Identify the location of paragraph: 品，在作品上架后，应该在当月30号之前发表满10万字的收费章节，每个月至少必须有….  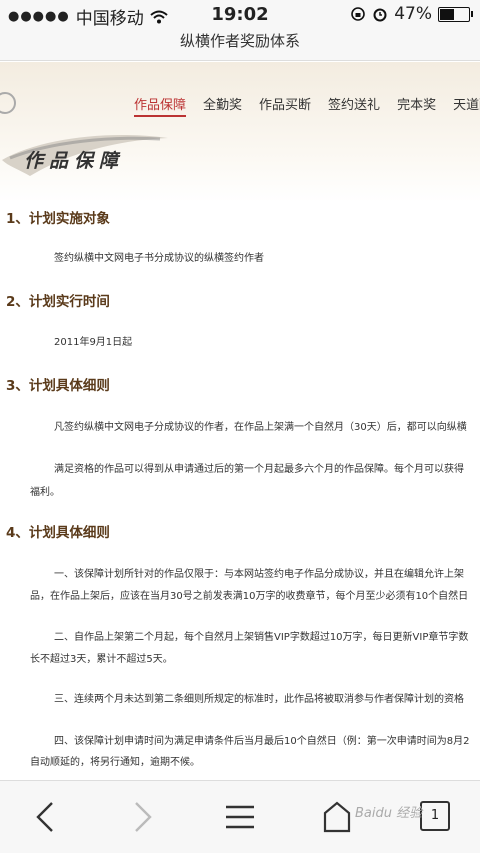
(249, 596).